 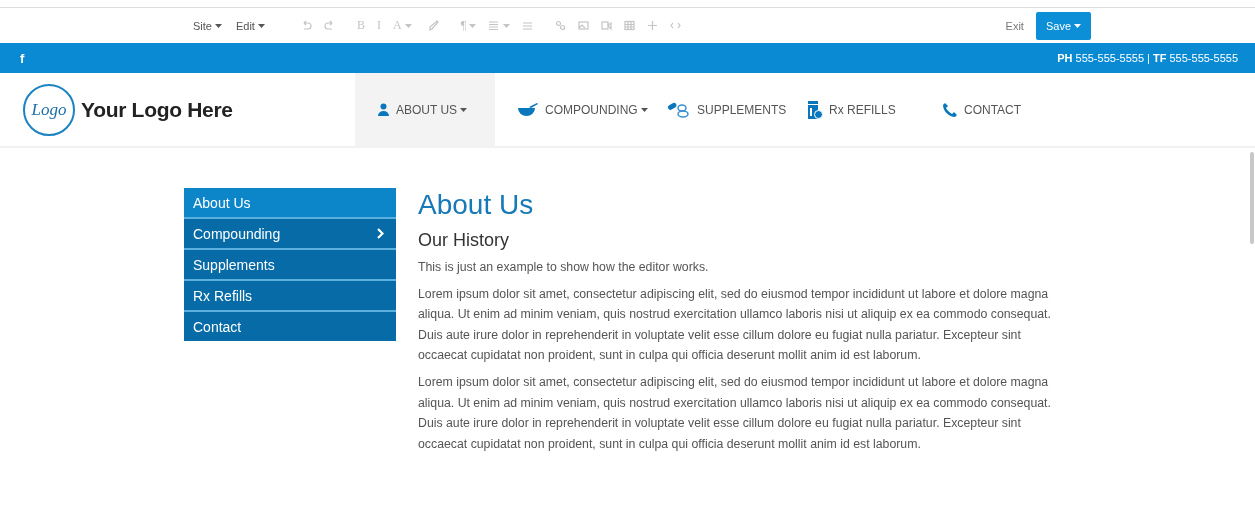 What do you see at coordinates (564, 267) in the screenshot?
I see `intro-text: This is just an example to show how the editor works.` at bounding box center [564, 267].